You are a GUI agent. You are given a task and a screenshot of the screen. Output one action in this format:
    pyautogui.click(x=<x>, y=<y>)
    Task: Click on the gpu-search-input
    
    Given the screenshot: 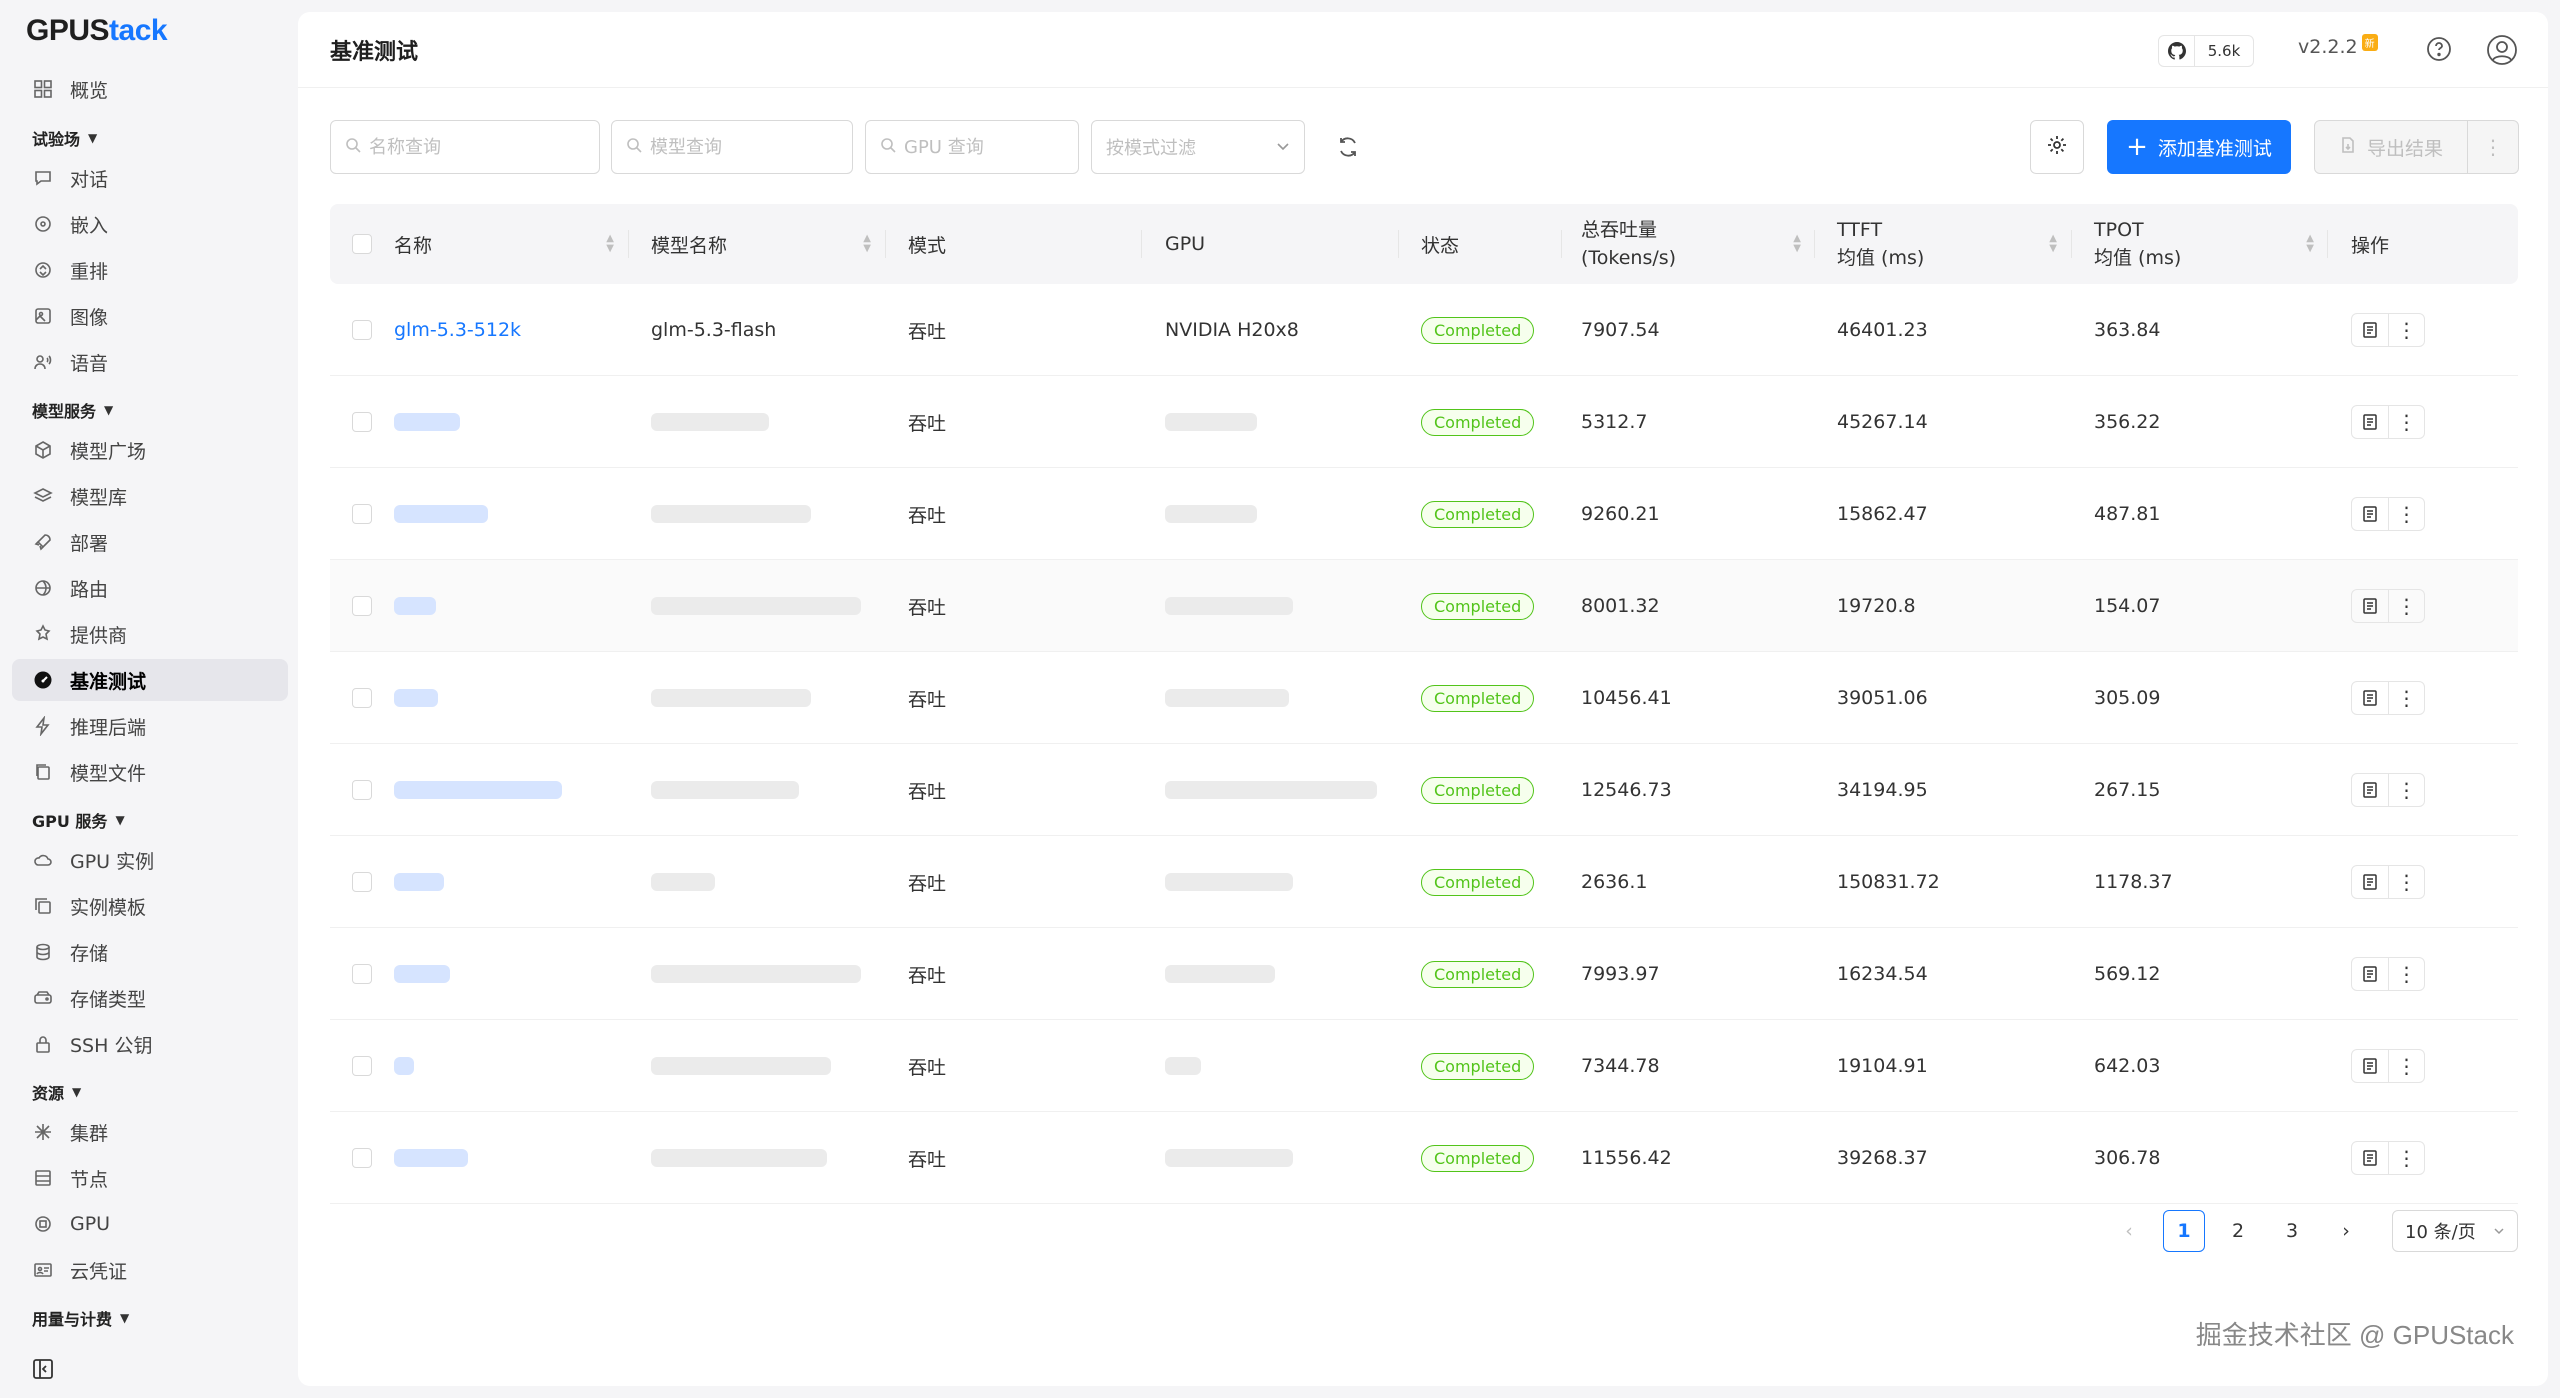 What is the action you would take?
    pyautogui.click(x=972, y=147)
    